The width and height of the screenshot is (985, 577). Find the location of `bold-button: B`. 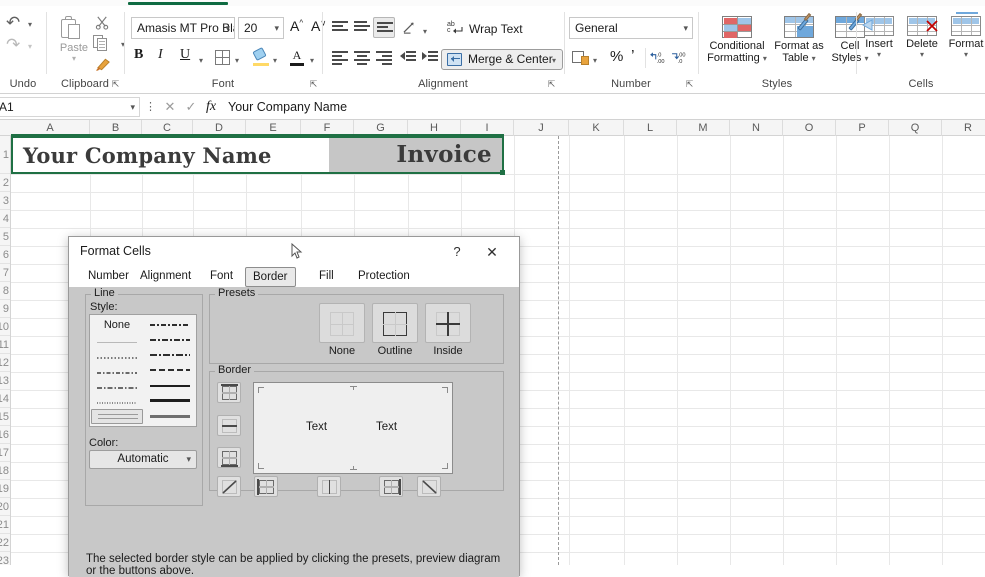

bold-button: B is located at coordinates (142, 55).